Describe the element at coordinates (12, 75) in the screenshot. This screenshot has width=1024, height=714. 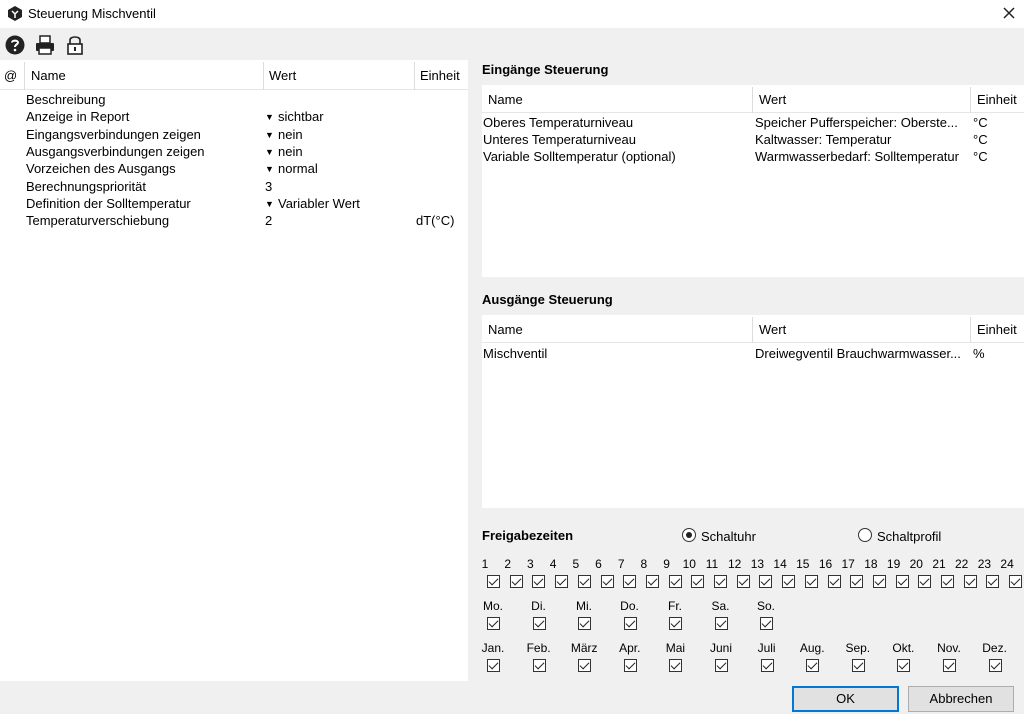
I see `column-header-at: @` at that location.